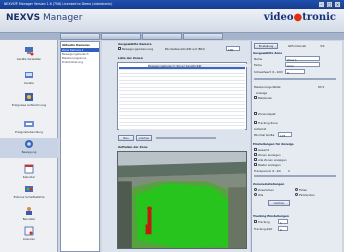  What do you see at coordinates (295, 176) in the screenshot?
I see `opacity-slider` at bounding box center [295, 176].